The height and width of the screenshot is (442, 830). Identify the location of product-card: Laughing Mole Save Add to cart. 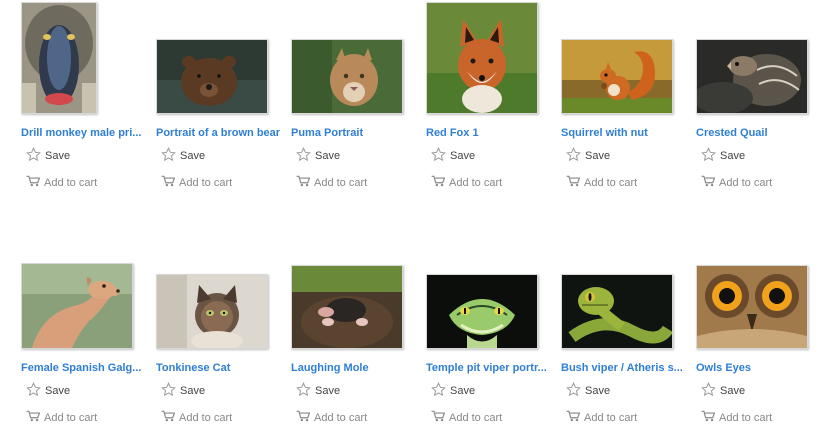
(356, 330).